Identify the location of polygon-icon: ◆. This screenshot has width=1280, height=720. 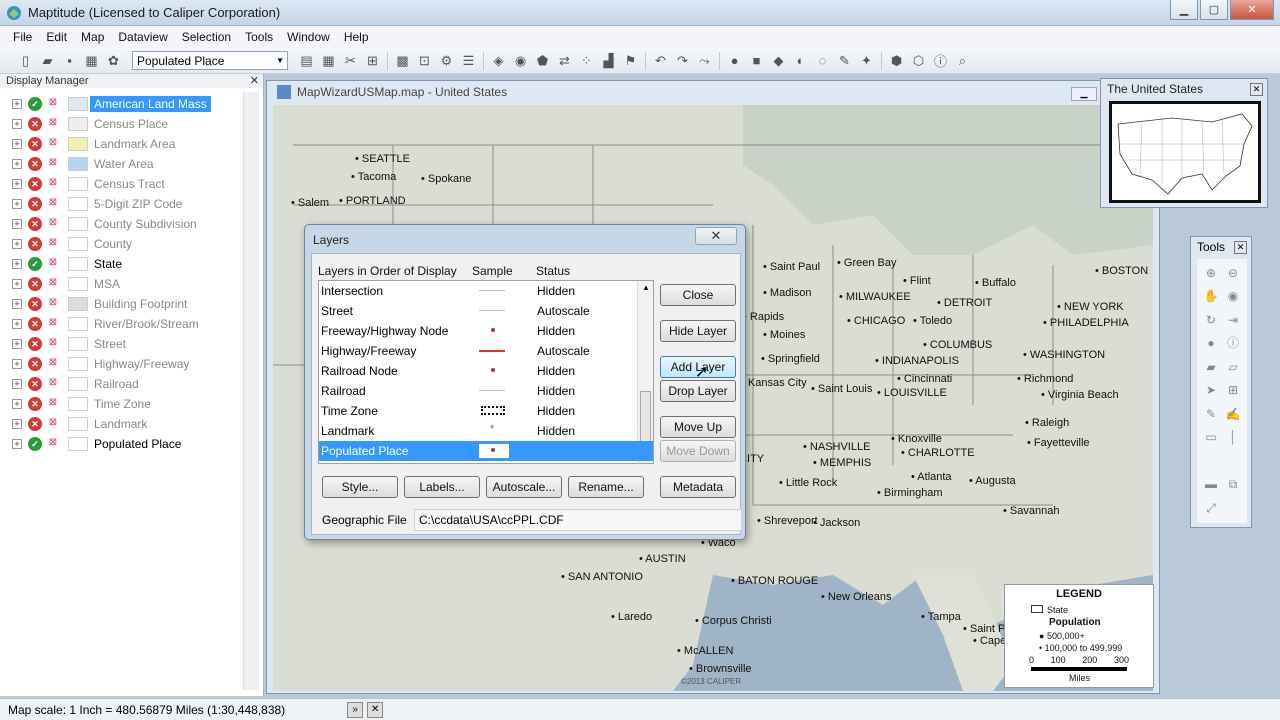
(778, 60).